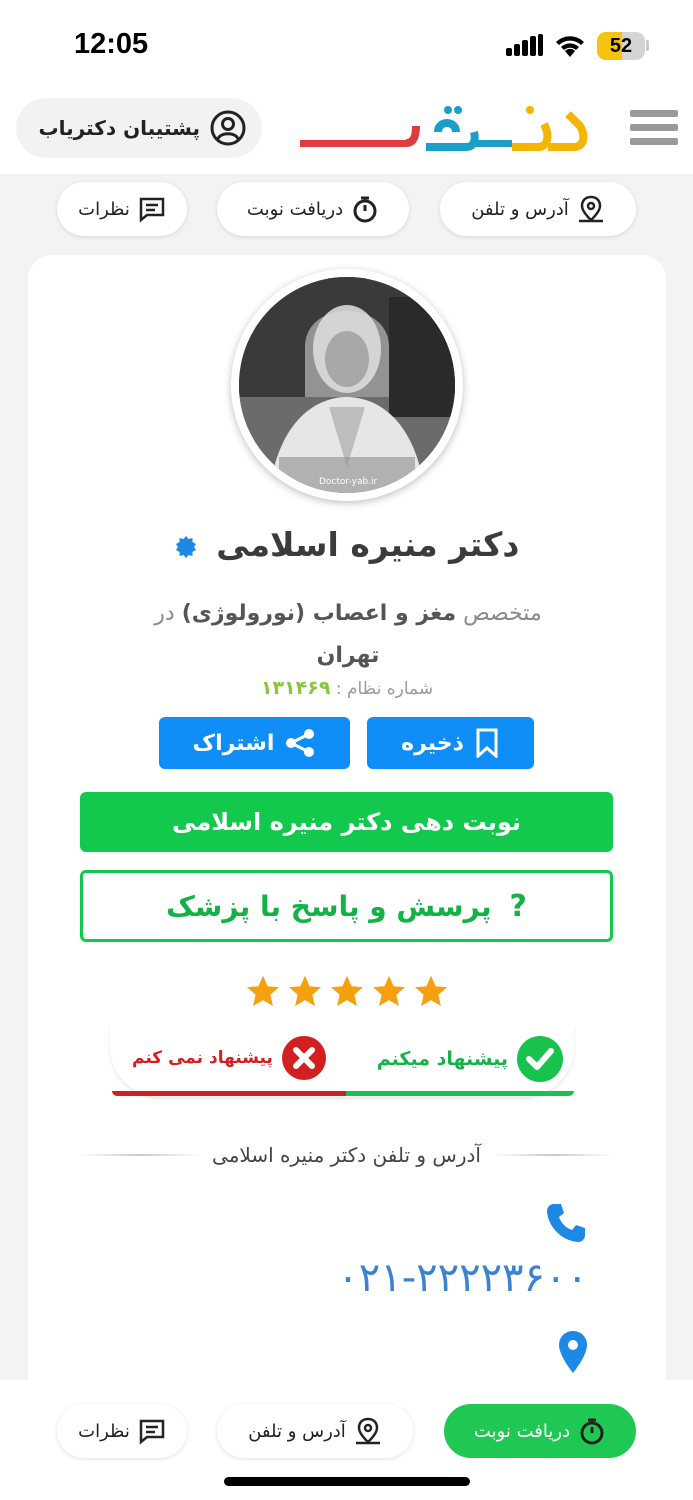 The width and height of the screenshot is (693, 1500). I want to click on spec-prefix: متخصص, so click(502, 613).